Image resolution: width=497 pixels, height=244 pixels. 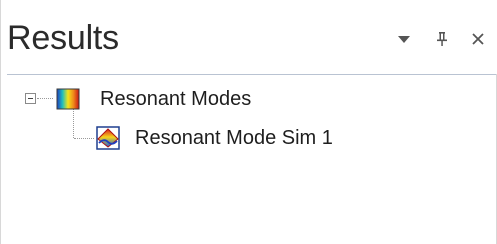 What do you see at coordinates (108, 138) in the screenshot?
I see `mode-sim-icon` at bounding box center [108, 138].